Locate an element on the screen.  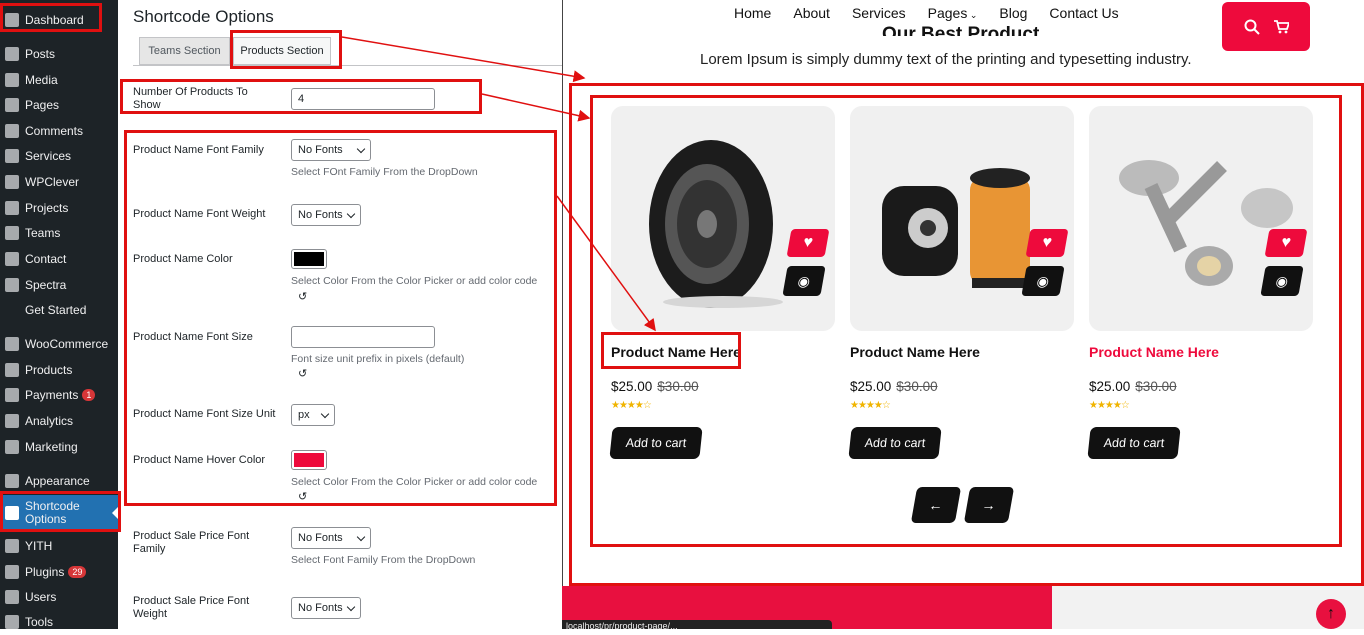
mail-icon is located at coordinates (12, 259).